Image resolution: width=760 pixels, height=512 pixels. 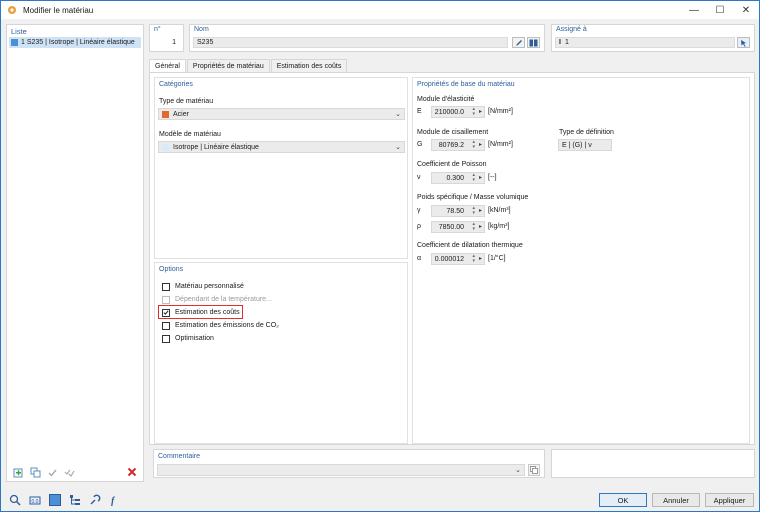 I want to click on co2-estimation-checkbox: Estimation des émissions de CO₂, so click(x=220, y=325).